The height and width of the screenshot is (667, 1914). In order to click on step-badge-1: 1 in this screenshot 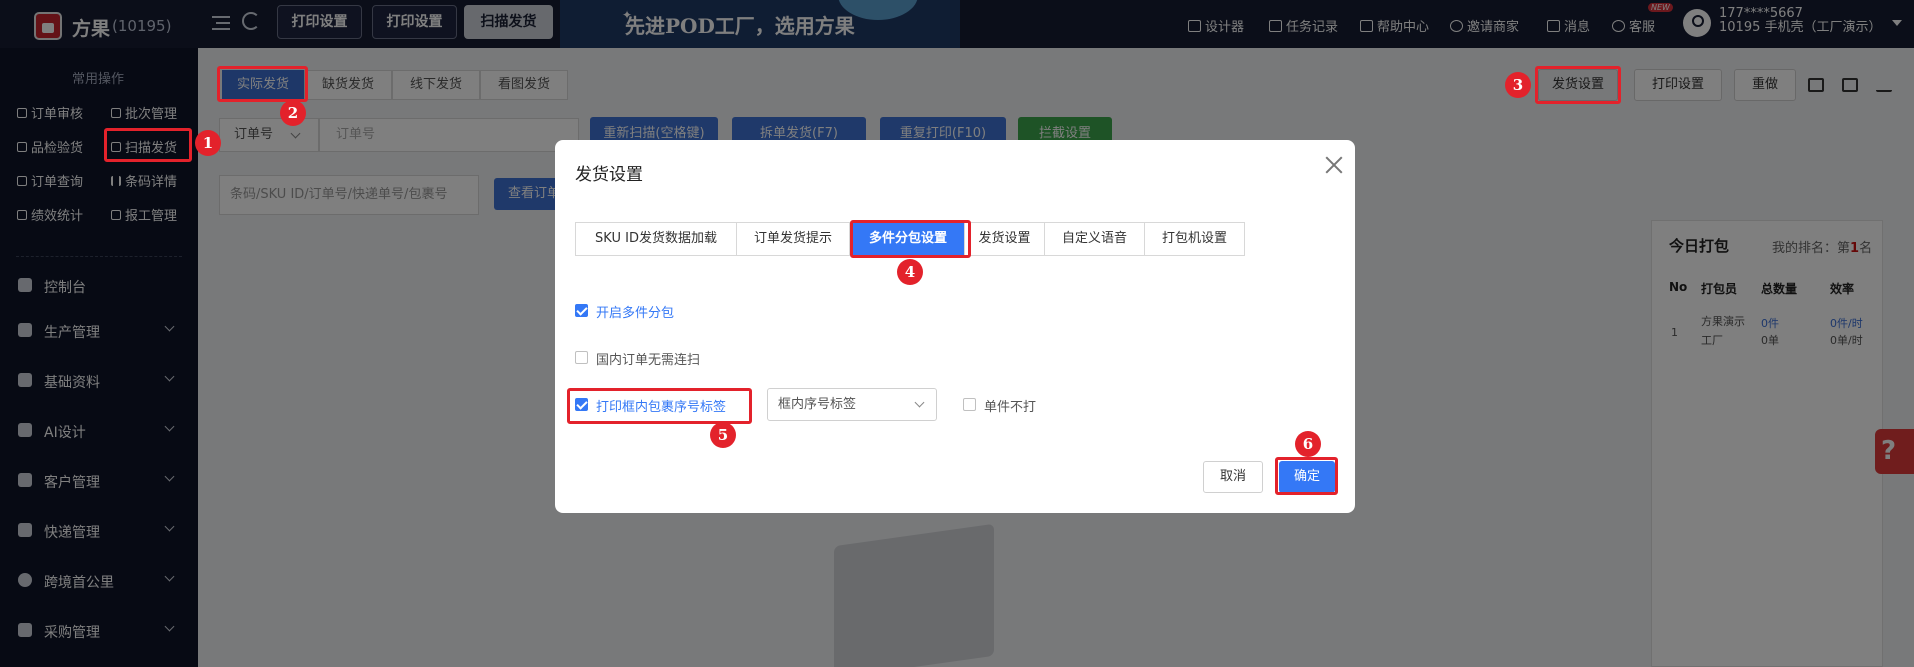, I will do `click(208, 143)`.